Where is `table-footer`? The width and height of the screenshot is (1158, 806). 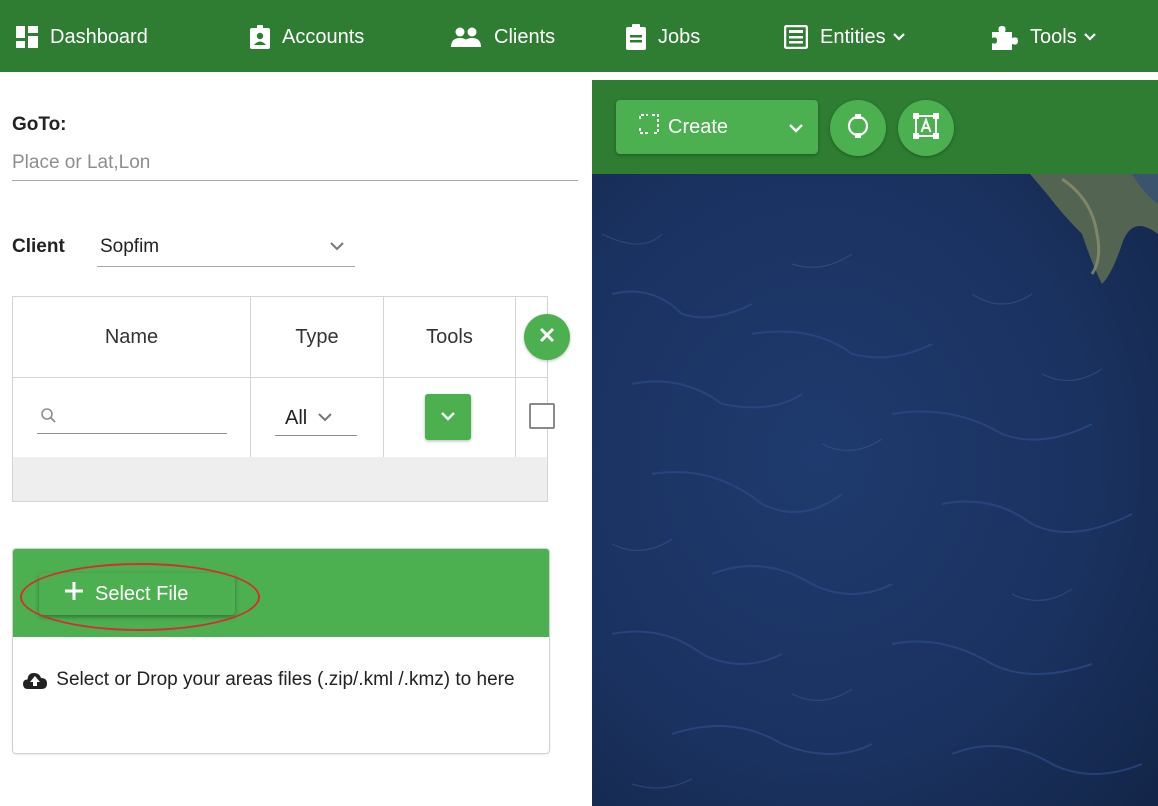
table-footer is located at coordinates (280, 479).